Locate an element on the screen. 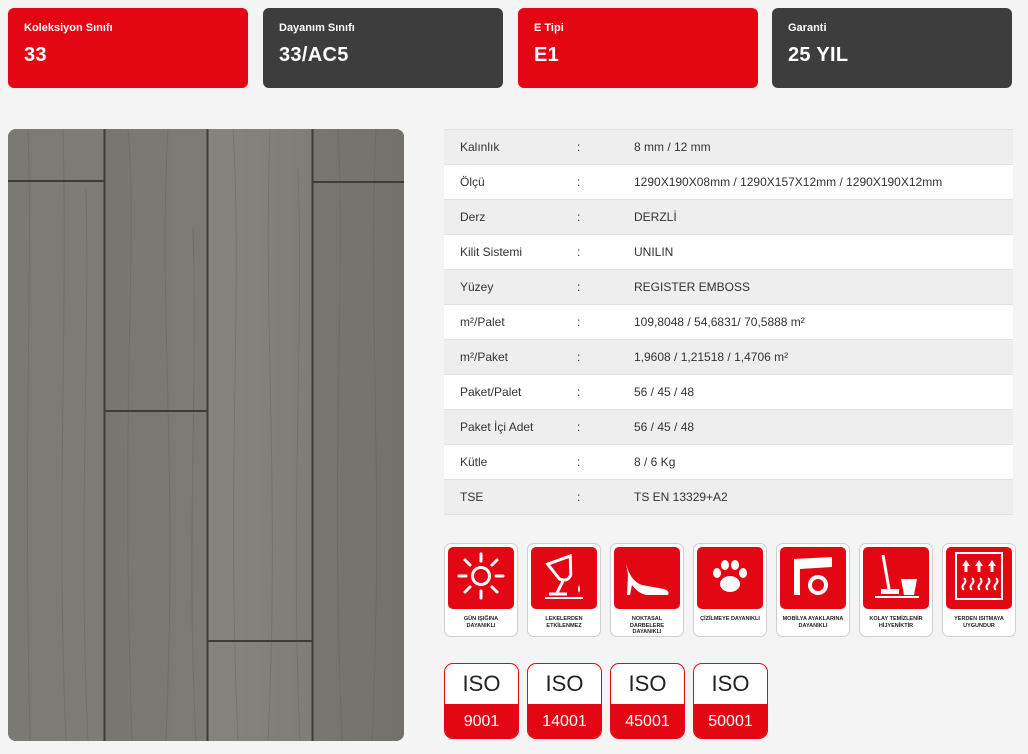 The width and height of the screenshot is (1028, 754). spec-row-thickness: Kalınlık : 8 mm / 12 mm is located at coordinates (728, 147).